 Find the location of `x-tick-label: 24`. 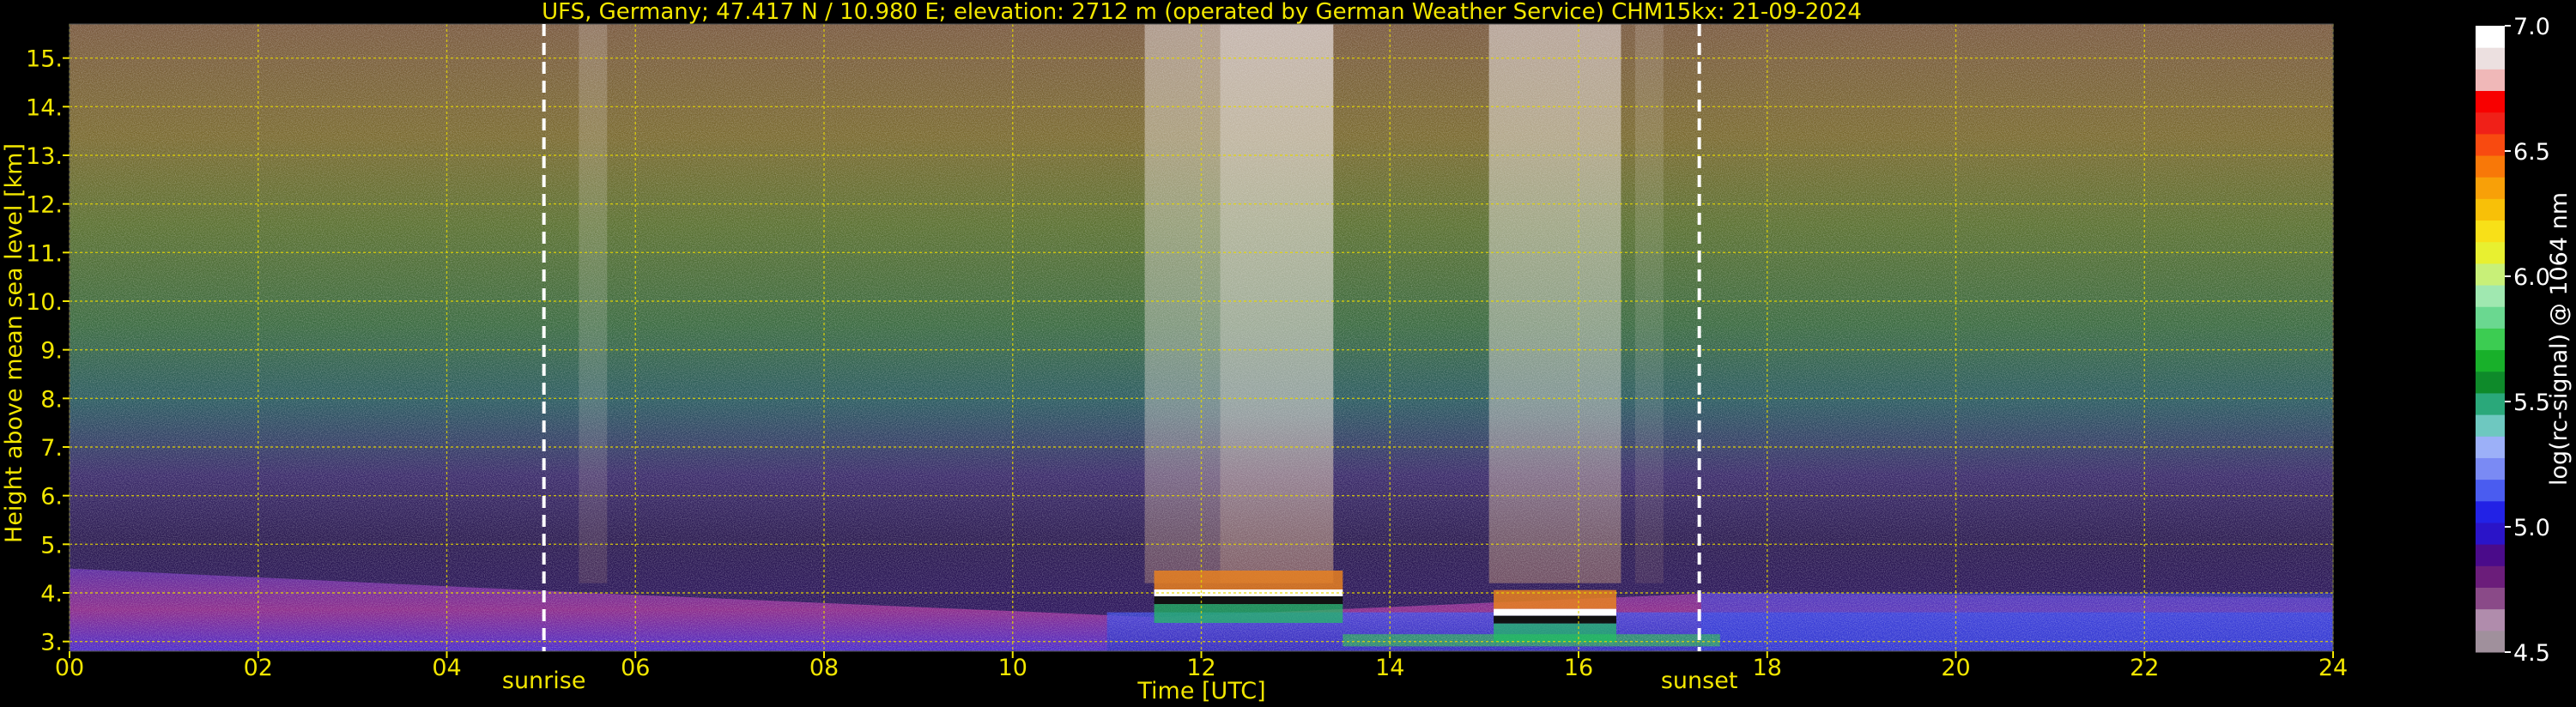

x-tick-label: 24 is located at coordinates (2333, 668).